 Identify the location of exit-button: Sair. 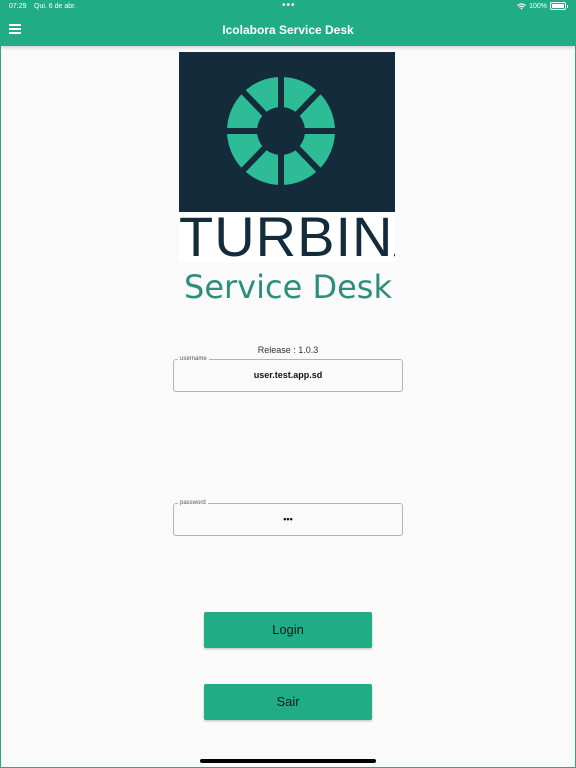
(288, 702).